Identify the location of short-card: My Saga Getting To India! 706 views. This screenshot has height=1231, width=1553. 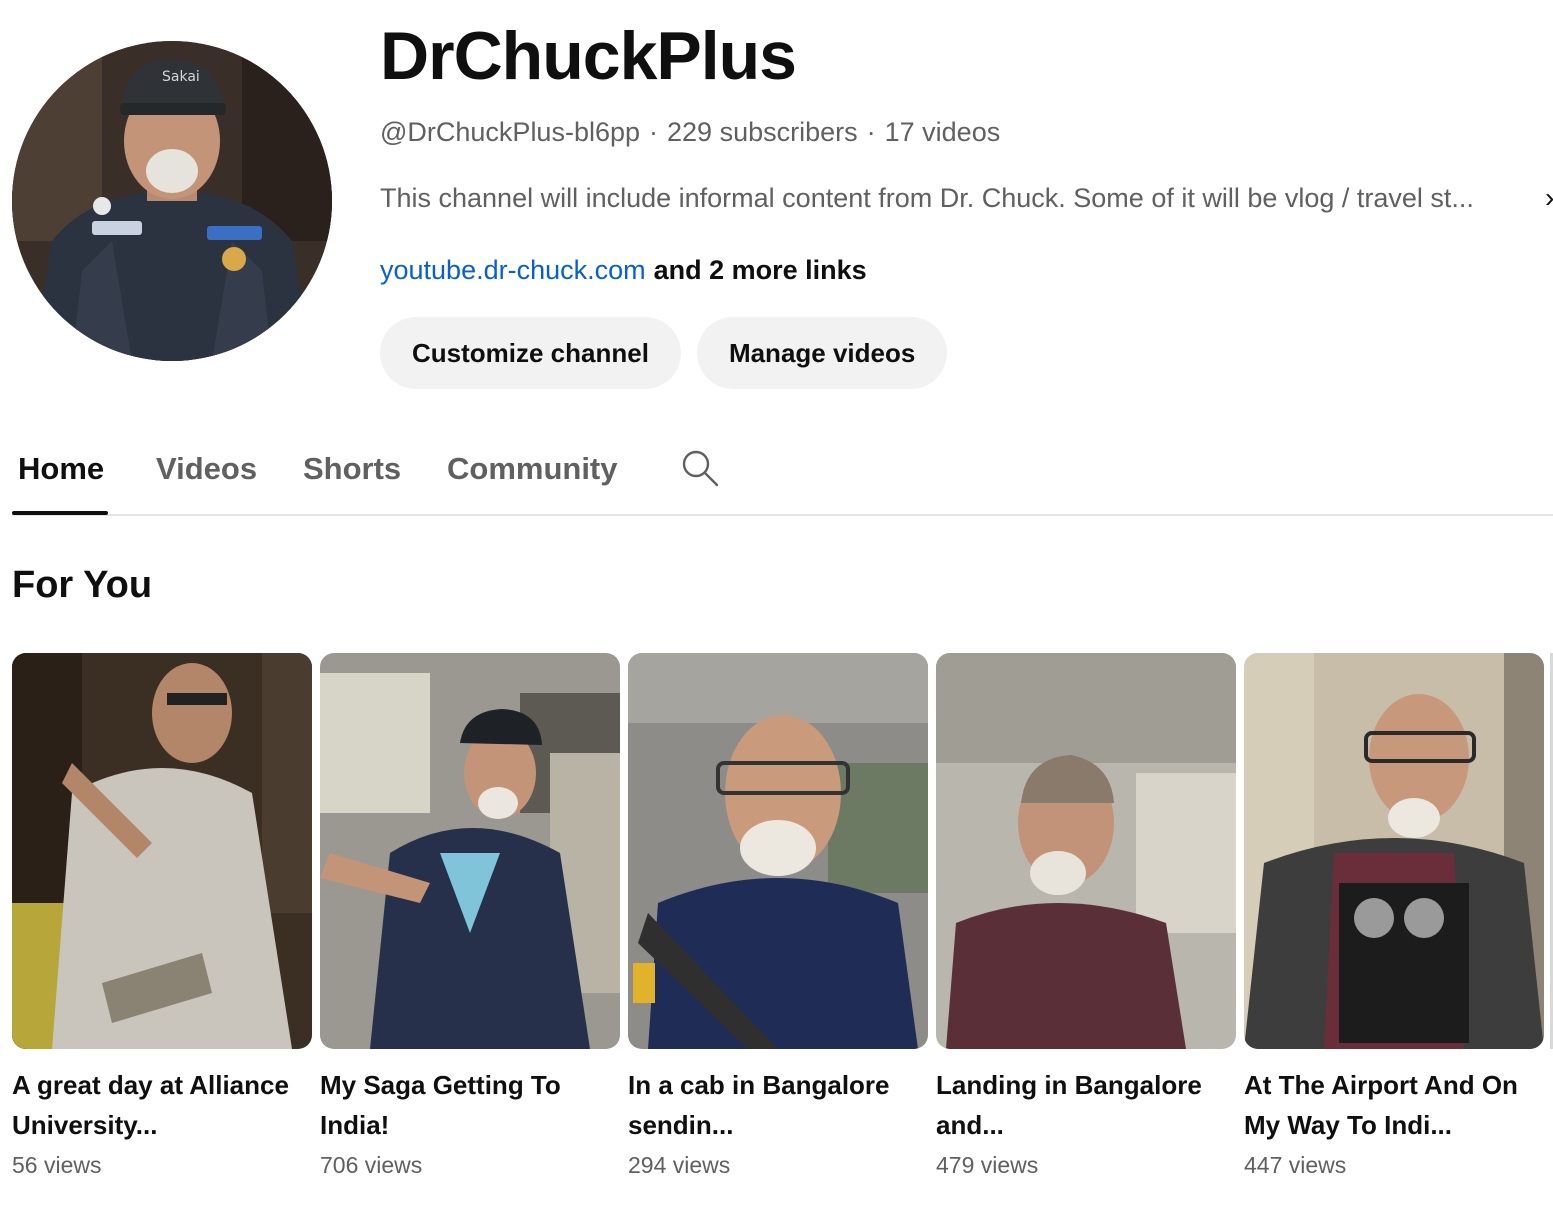
(470, 917).